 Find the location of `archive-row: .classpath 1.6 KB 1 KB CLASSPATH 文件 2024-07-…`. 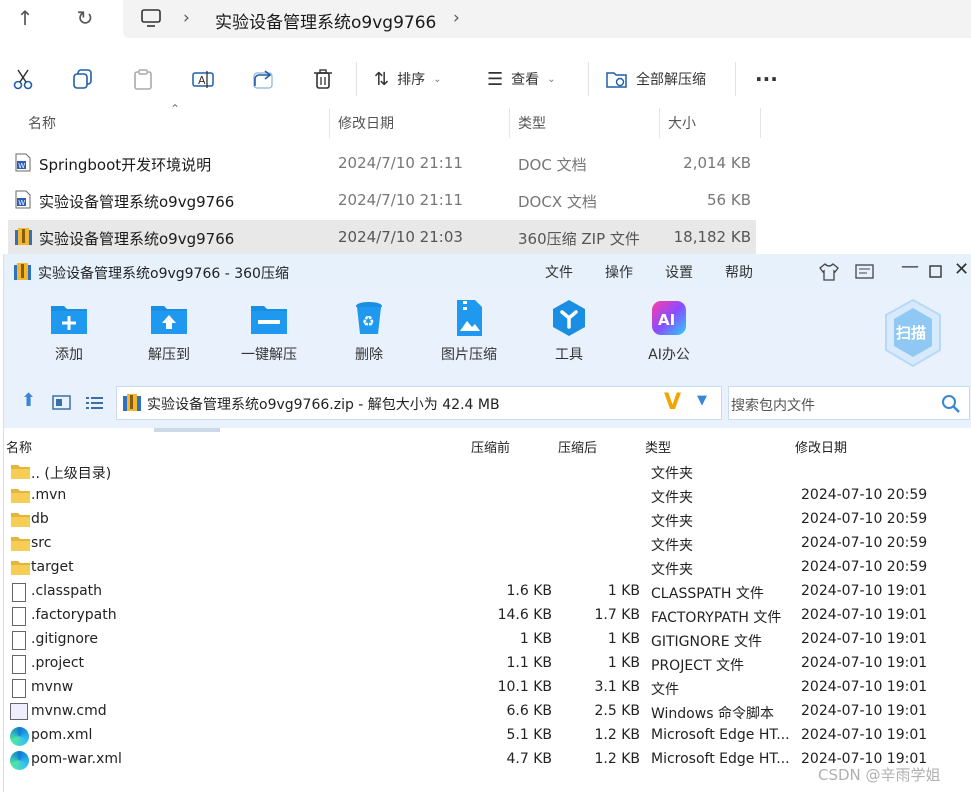

archive-row: .classpath 1.6 KB 1 KB CLASSPATH 文件 2024-07-… is located at coordinates (487, 592).